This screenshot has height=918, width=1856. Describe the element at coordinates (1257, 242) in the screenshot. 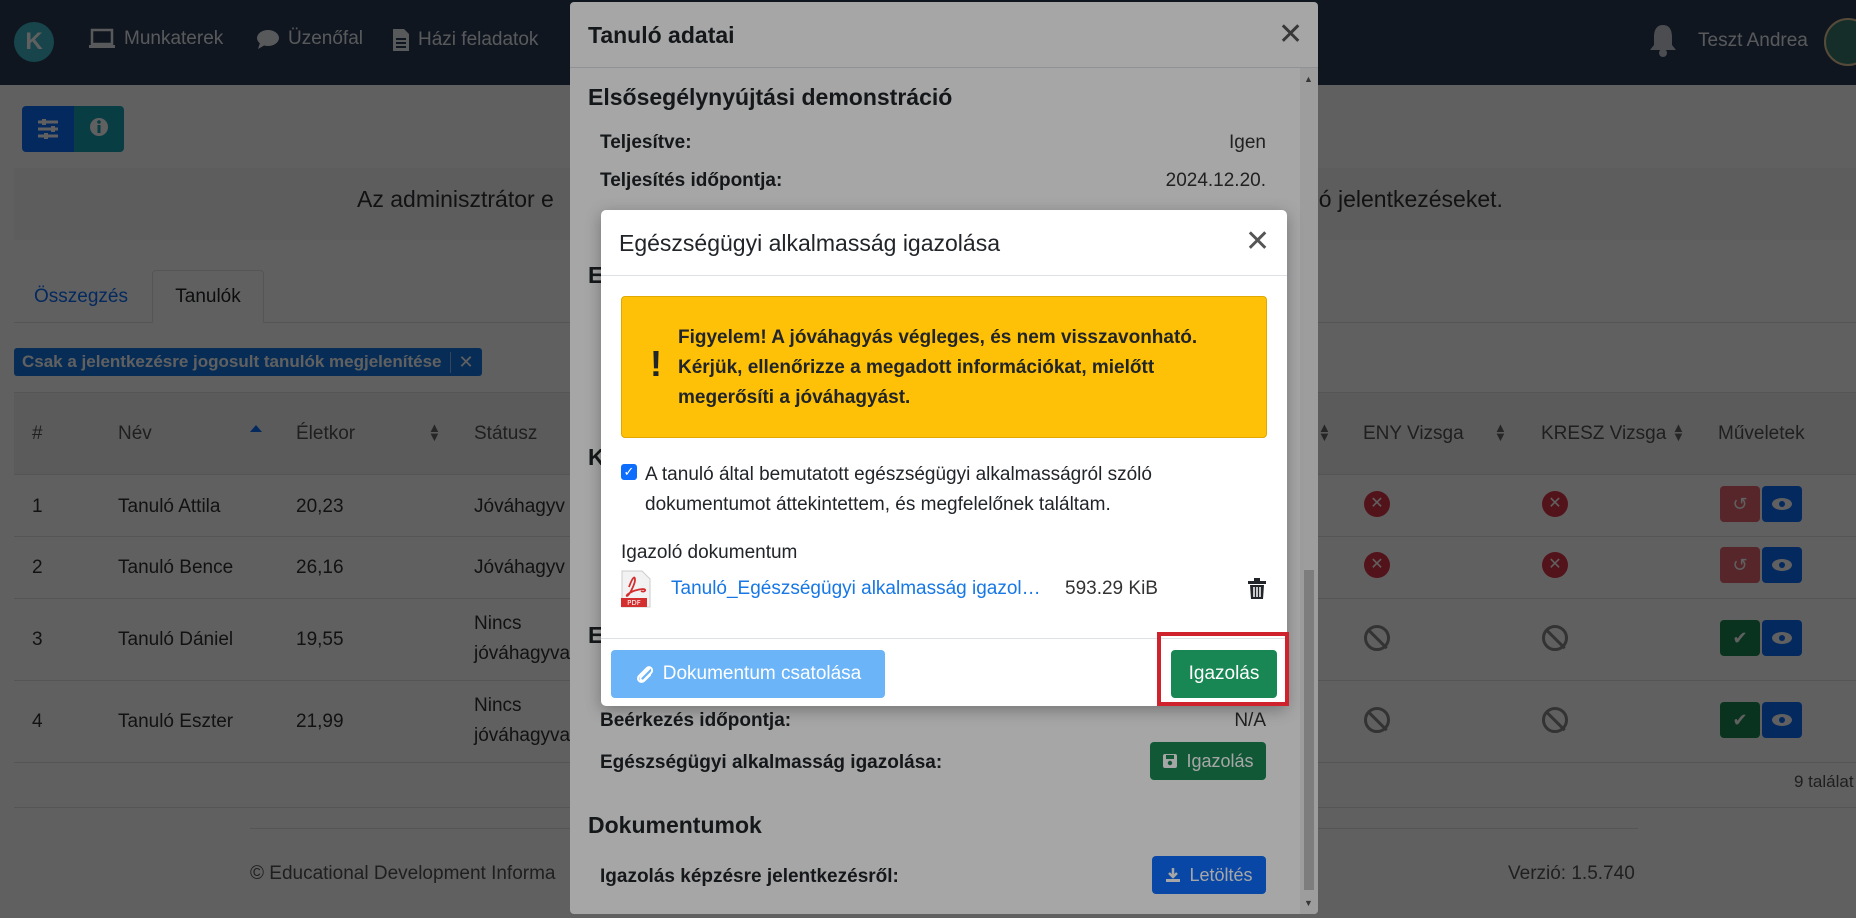

I see `close-icon: ✕` at that location.